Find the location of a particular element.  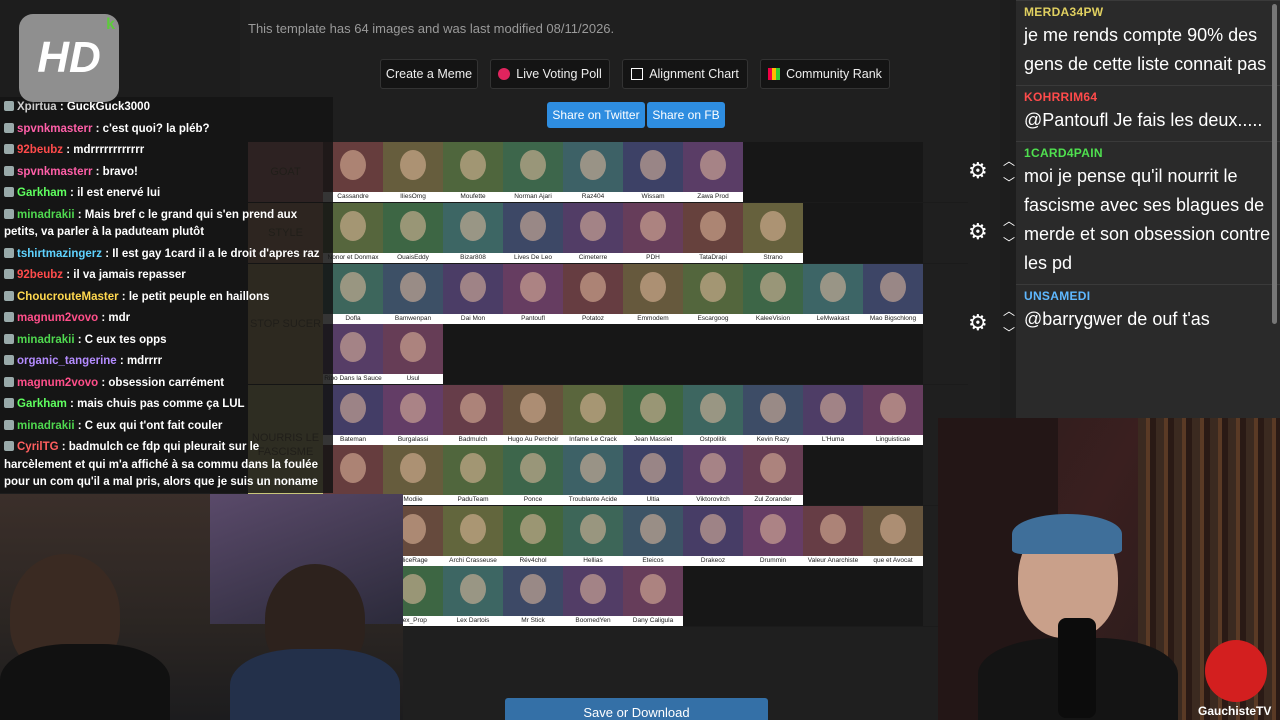

chat-username: tshirtmazingerz is located at coordinates (59, 254).